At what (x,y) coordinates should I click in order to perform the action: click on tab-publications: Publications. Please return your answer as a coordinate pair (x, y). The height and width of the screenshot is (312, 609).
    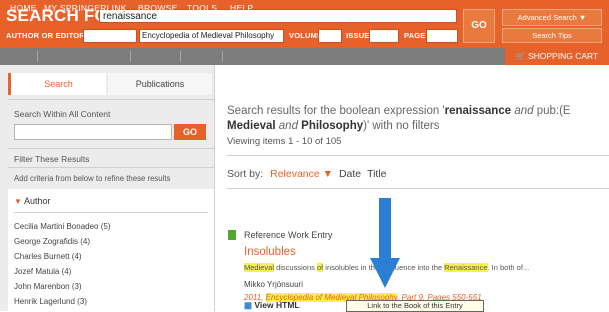
    Looking at the image, I should click on (160, 84).